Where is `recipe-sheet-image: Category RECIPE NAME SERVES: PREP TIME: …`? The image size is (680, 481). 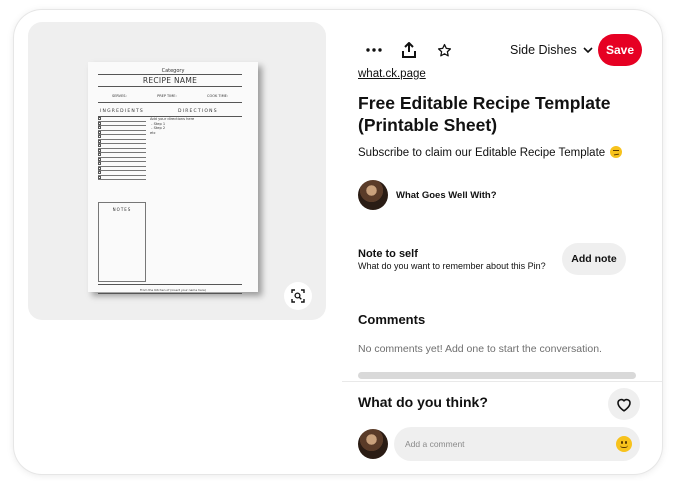
recipe-sheet-image: Category RECIPE NAME SERVES: PREP TIME: … is located at coordinates (173, 178).